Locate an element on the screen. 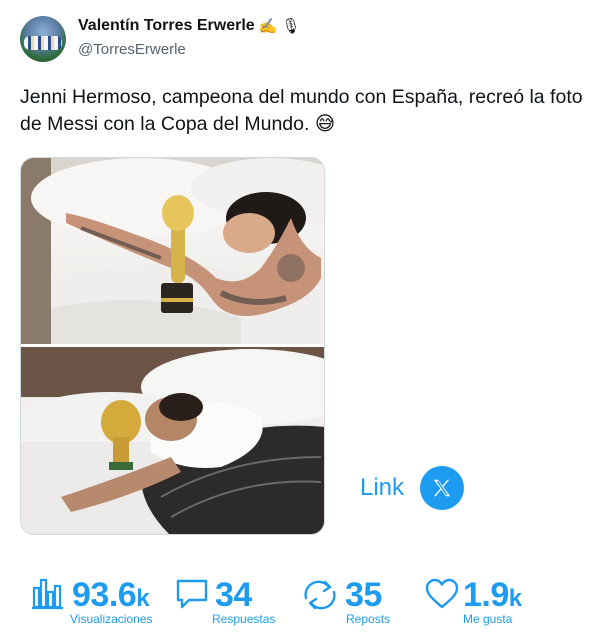 The image size is (612, 639). photo-hermoso is located at coordinates (172, 251).